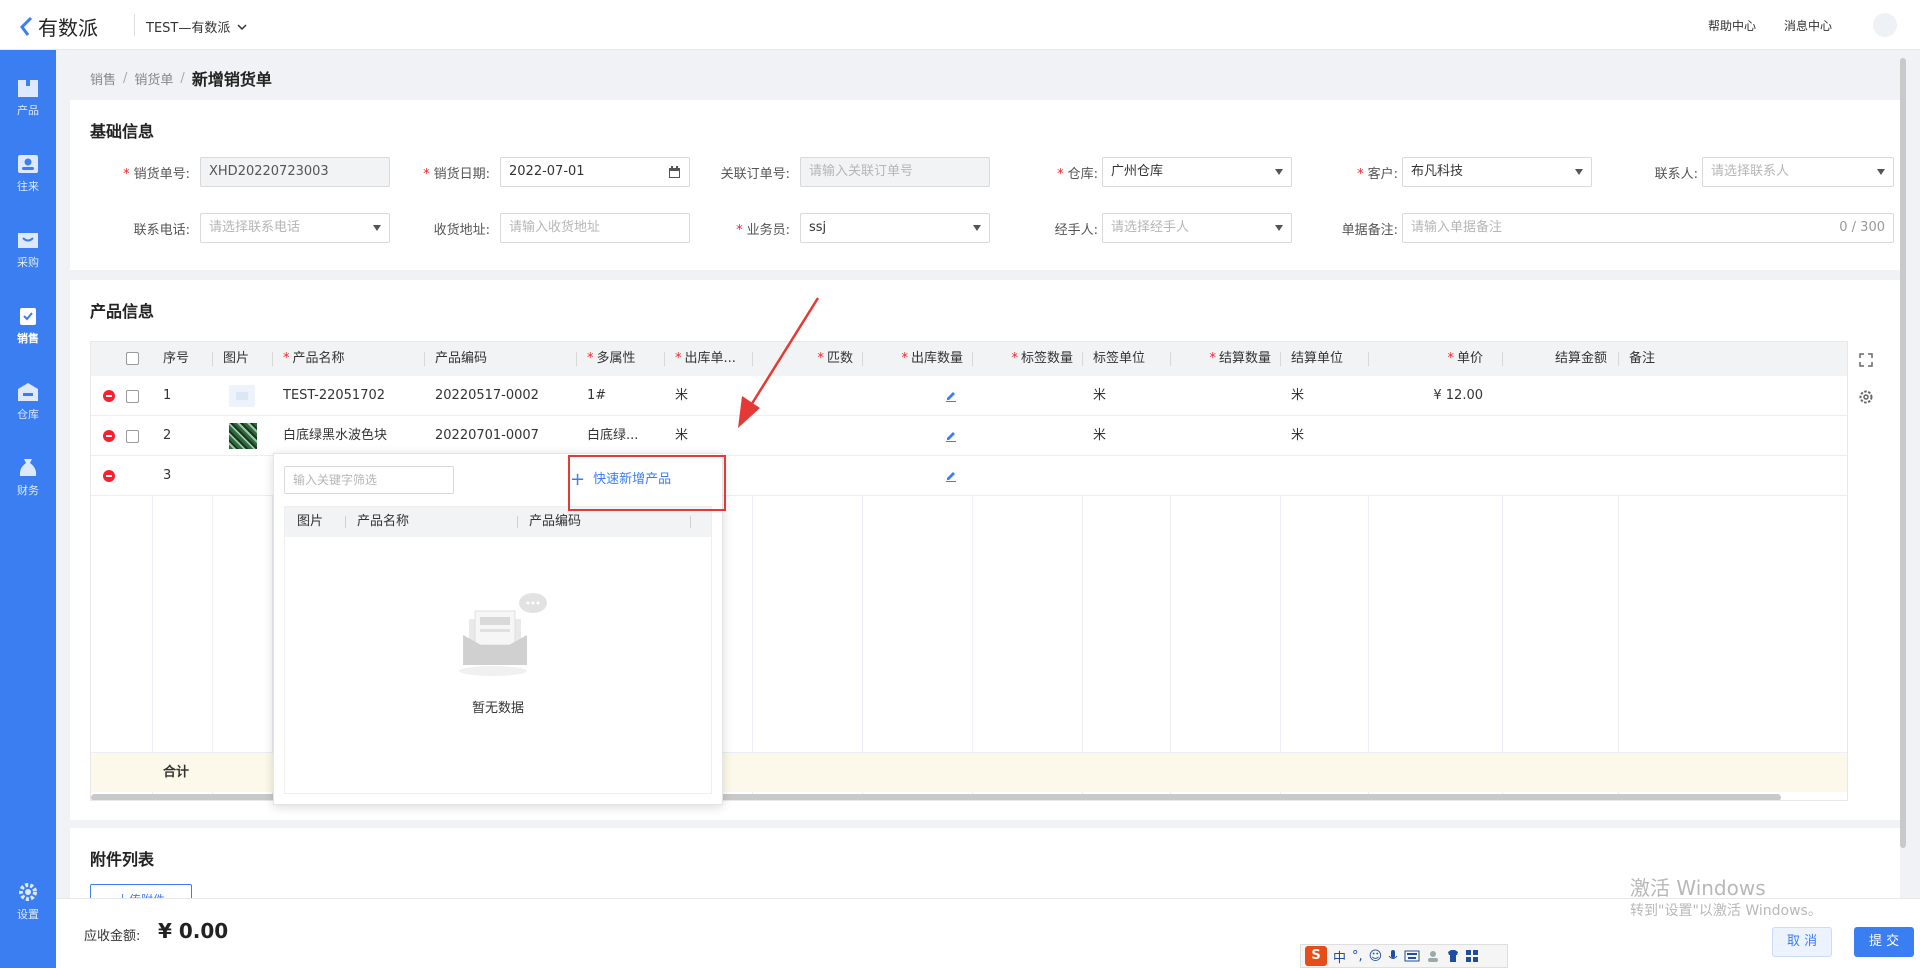 This screenshot has width=1920, height=968. I want to click on column-settings-gear-icon, so click(1866, 397).